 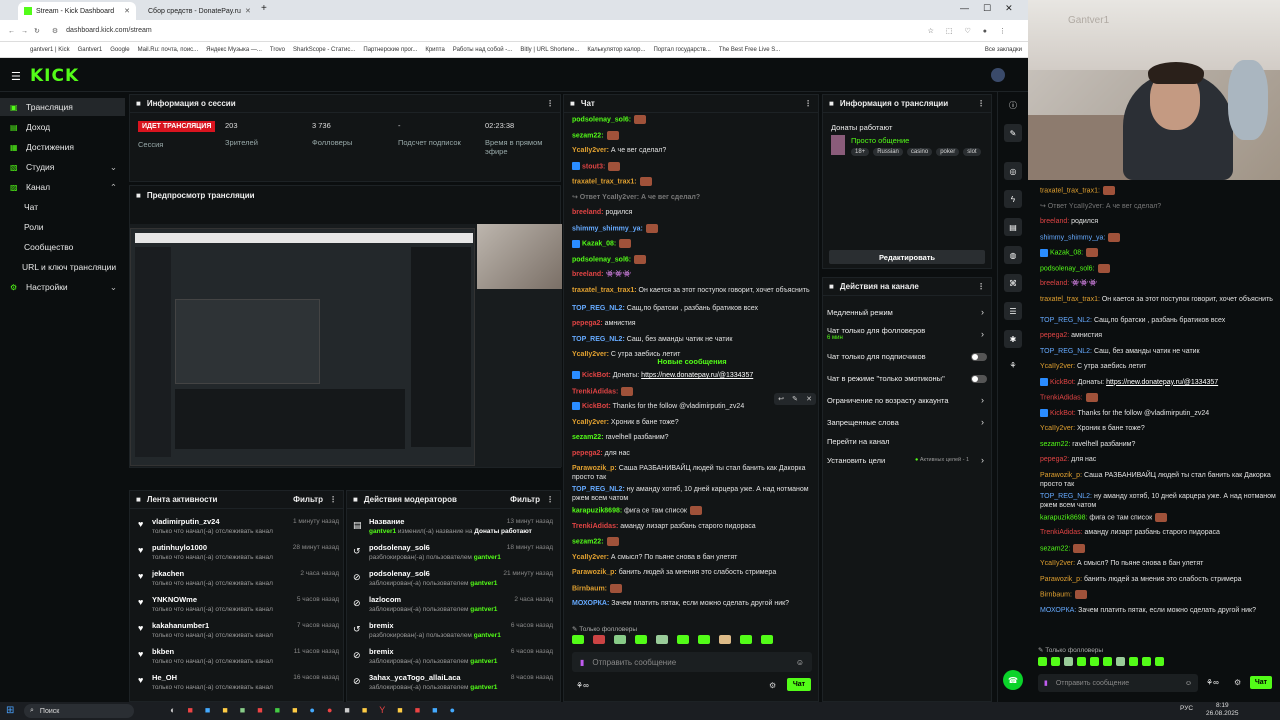 What do you see at coordinates (179, 547) in the screenshot?
I see `activity-user: putinhuylo1000` at bounding box center [179, 547].